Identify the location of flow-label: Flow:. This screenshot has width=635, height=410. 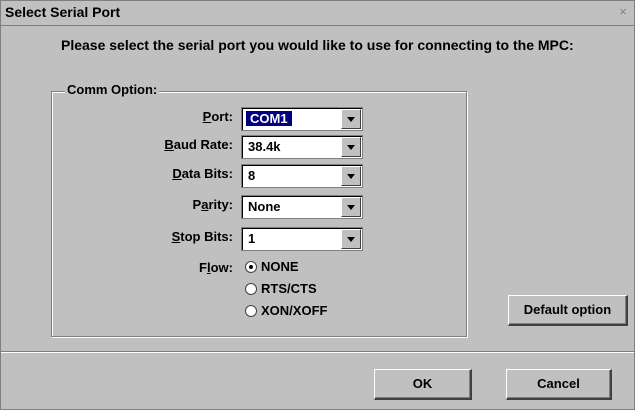
(216, 267).